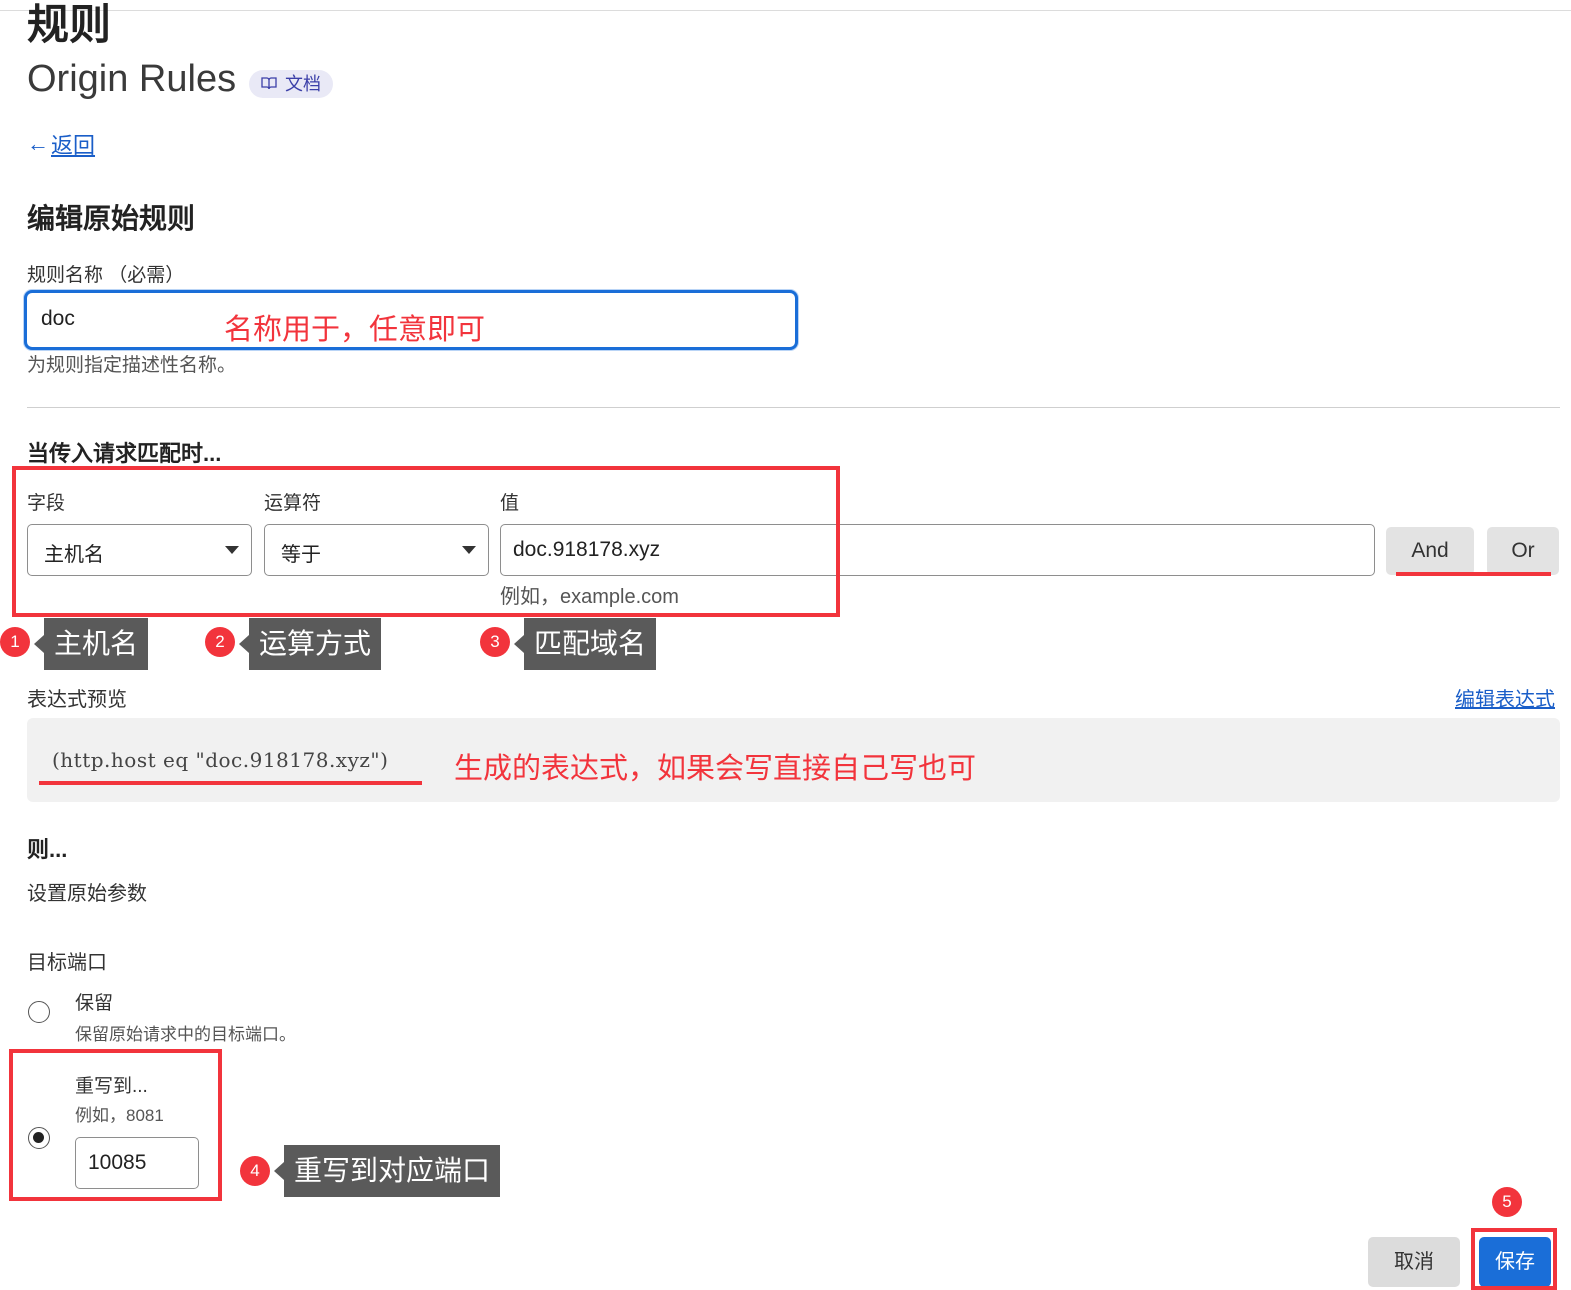 This screenshot has height=1290, width=1571. Describe the element at coordinates (58, 318) in the screenshot. I see `rule-name-value: doc` at that location.